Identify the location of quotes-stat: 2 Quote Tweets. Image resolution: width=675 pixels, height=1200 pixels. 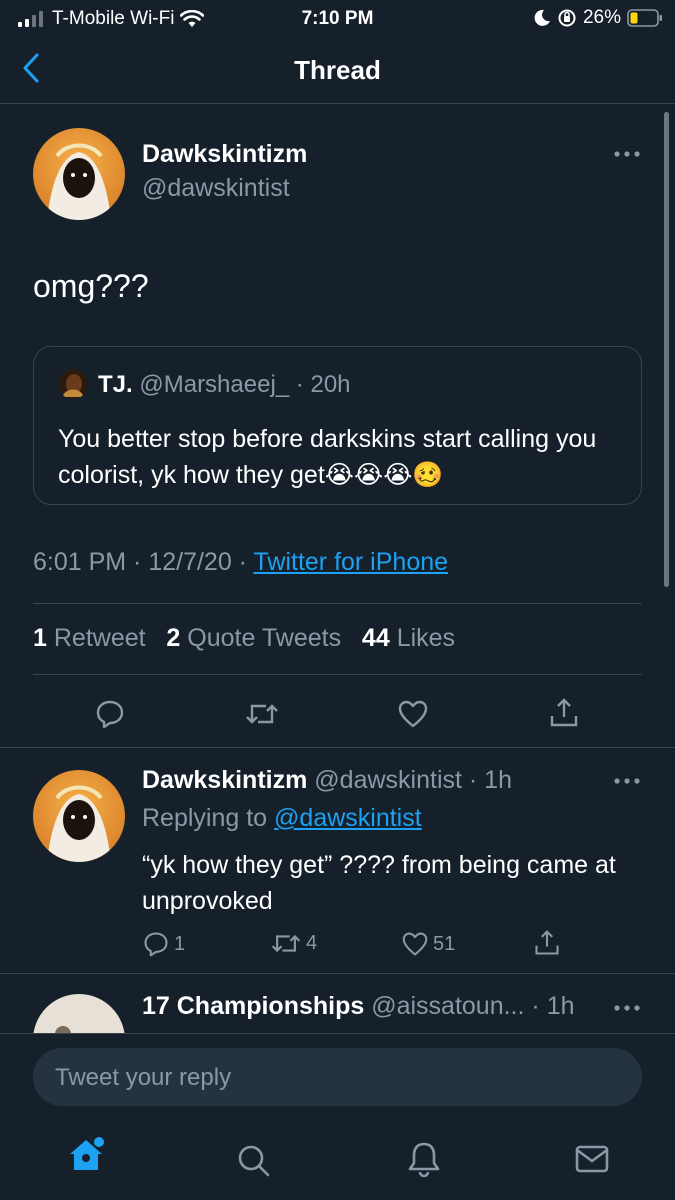
(253, 638).